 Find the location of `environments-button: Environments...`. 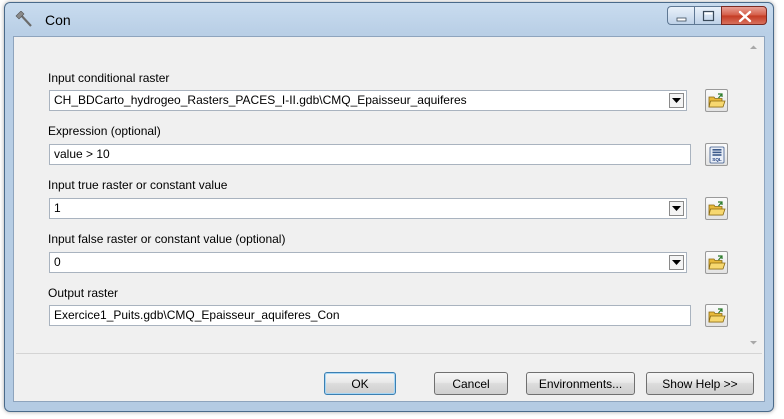

environments-button: Environments... is located at coordinates (580, 383).